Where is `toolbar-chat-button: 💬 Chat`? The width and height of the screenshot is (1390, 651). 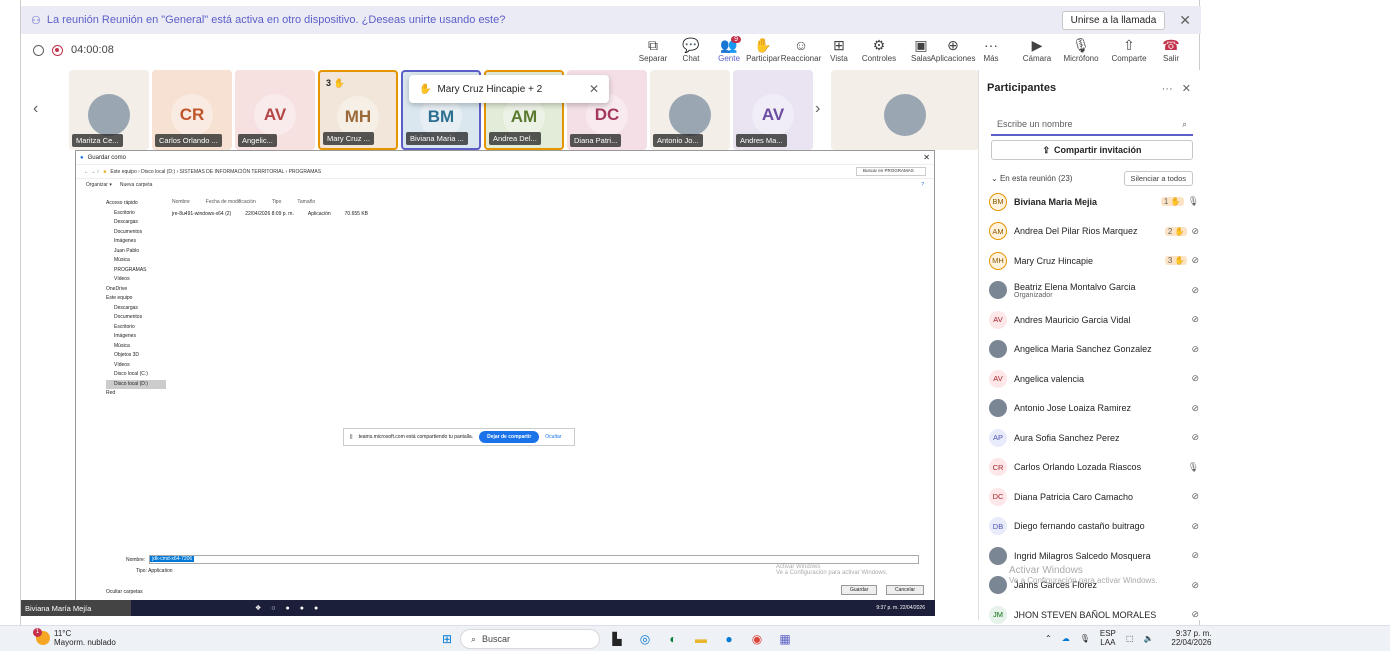 toolbar-chat-button: 💬 Chat is located at coordinates (691, 49).